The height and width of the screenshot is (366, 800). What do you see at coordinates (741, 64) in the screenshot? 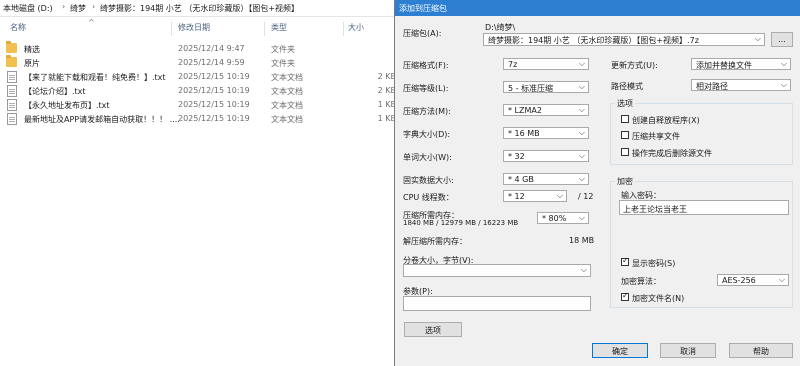
I see `update-mode-select: 添加并替换文件 ⌵` at bounding box center [741, 64].